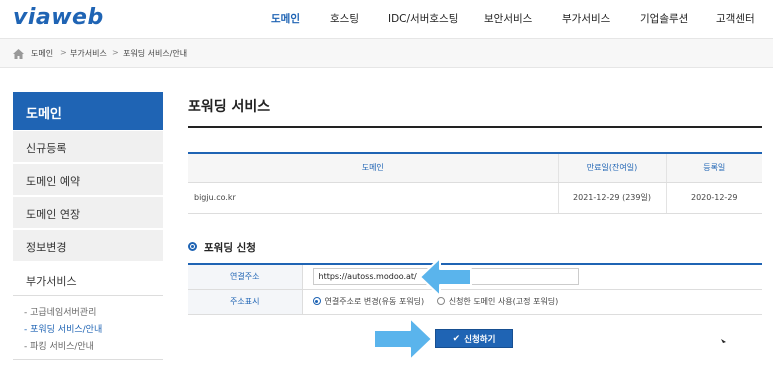 The image size is (773, 368). I want to click on form-row-display: 주소표시 연결주소로 변경(유동 포워딩) 신청한 도메인 사용(고정 포워딩), so click(475, 302).